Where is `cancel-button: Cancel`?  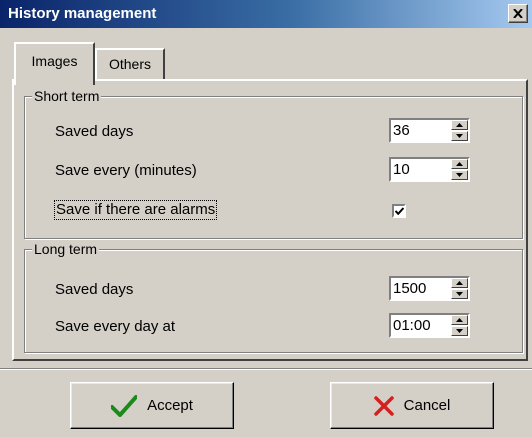 cancel-button: Cancel is located at coordinates (412, 405).